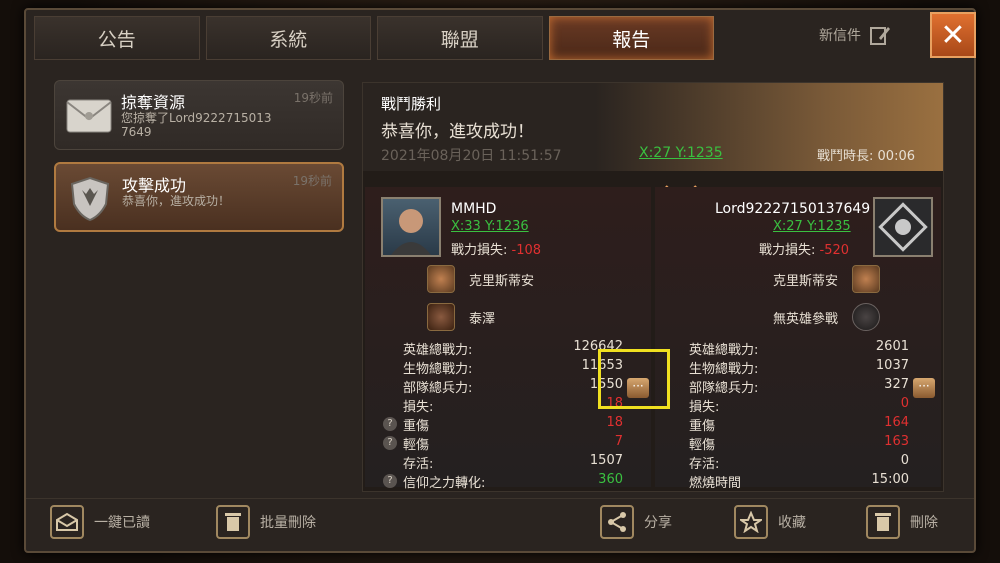 The height and width of the screenshot is (563, 1000). I want to click on defender-hero-2: 無英雄參戰, so click(827, 317).